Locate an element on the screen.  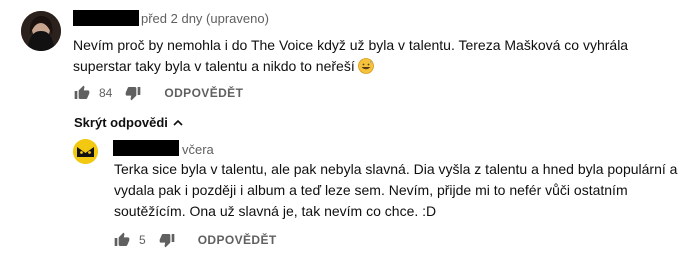
hide-replies-label: Skrýt odpovědi is located at coordinates (121, 122).